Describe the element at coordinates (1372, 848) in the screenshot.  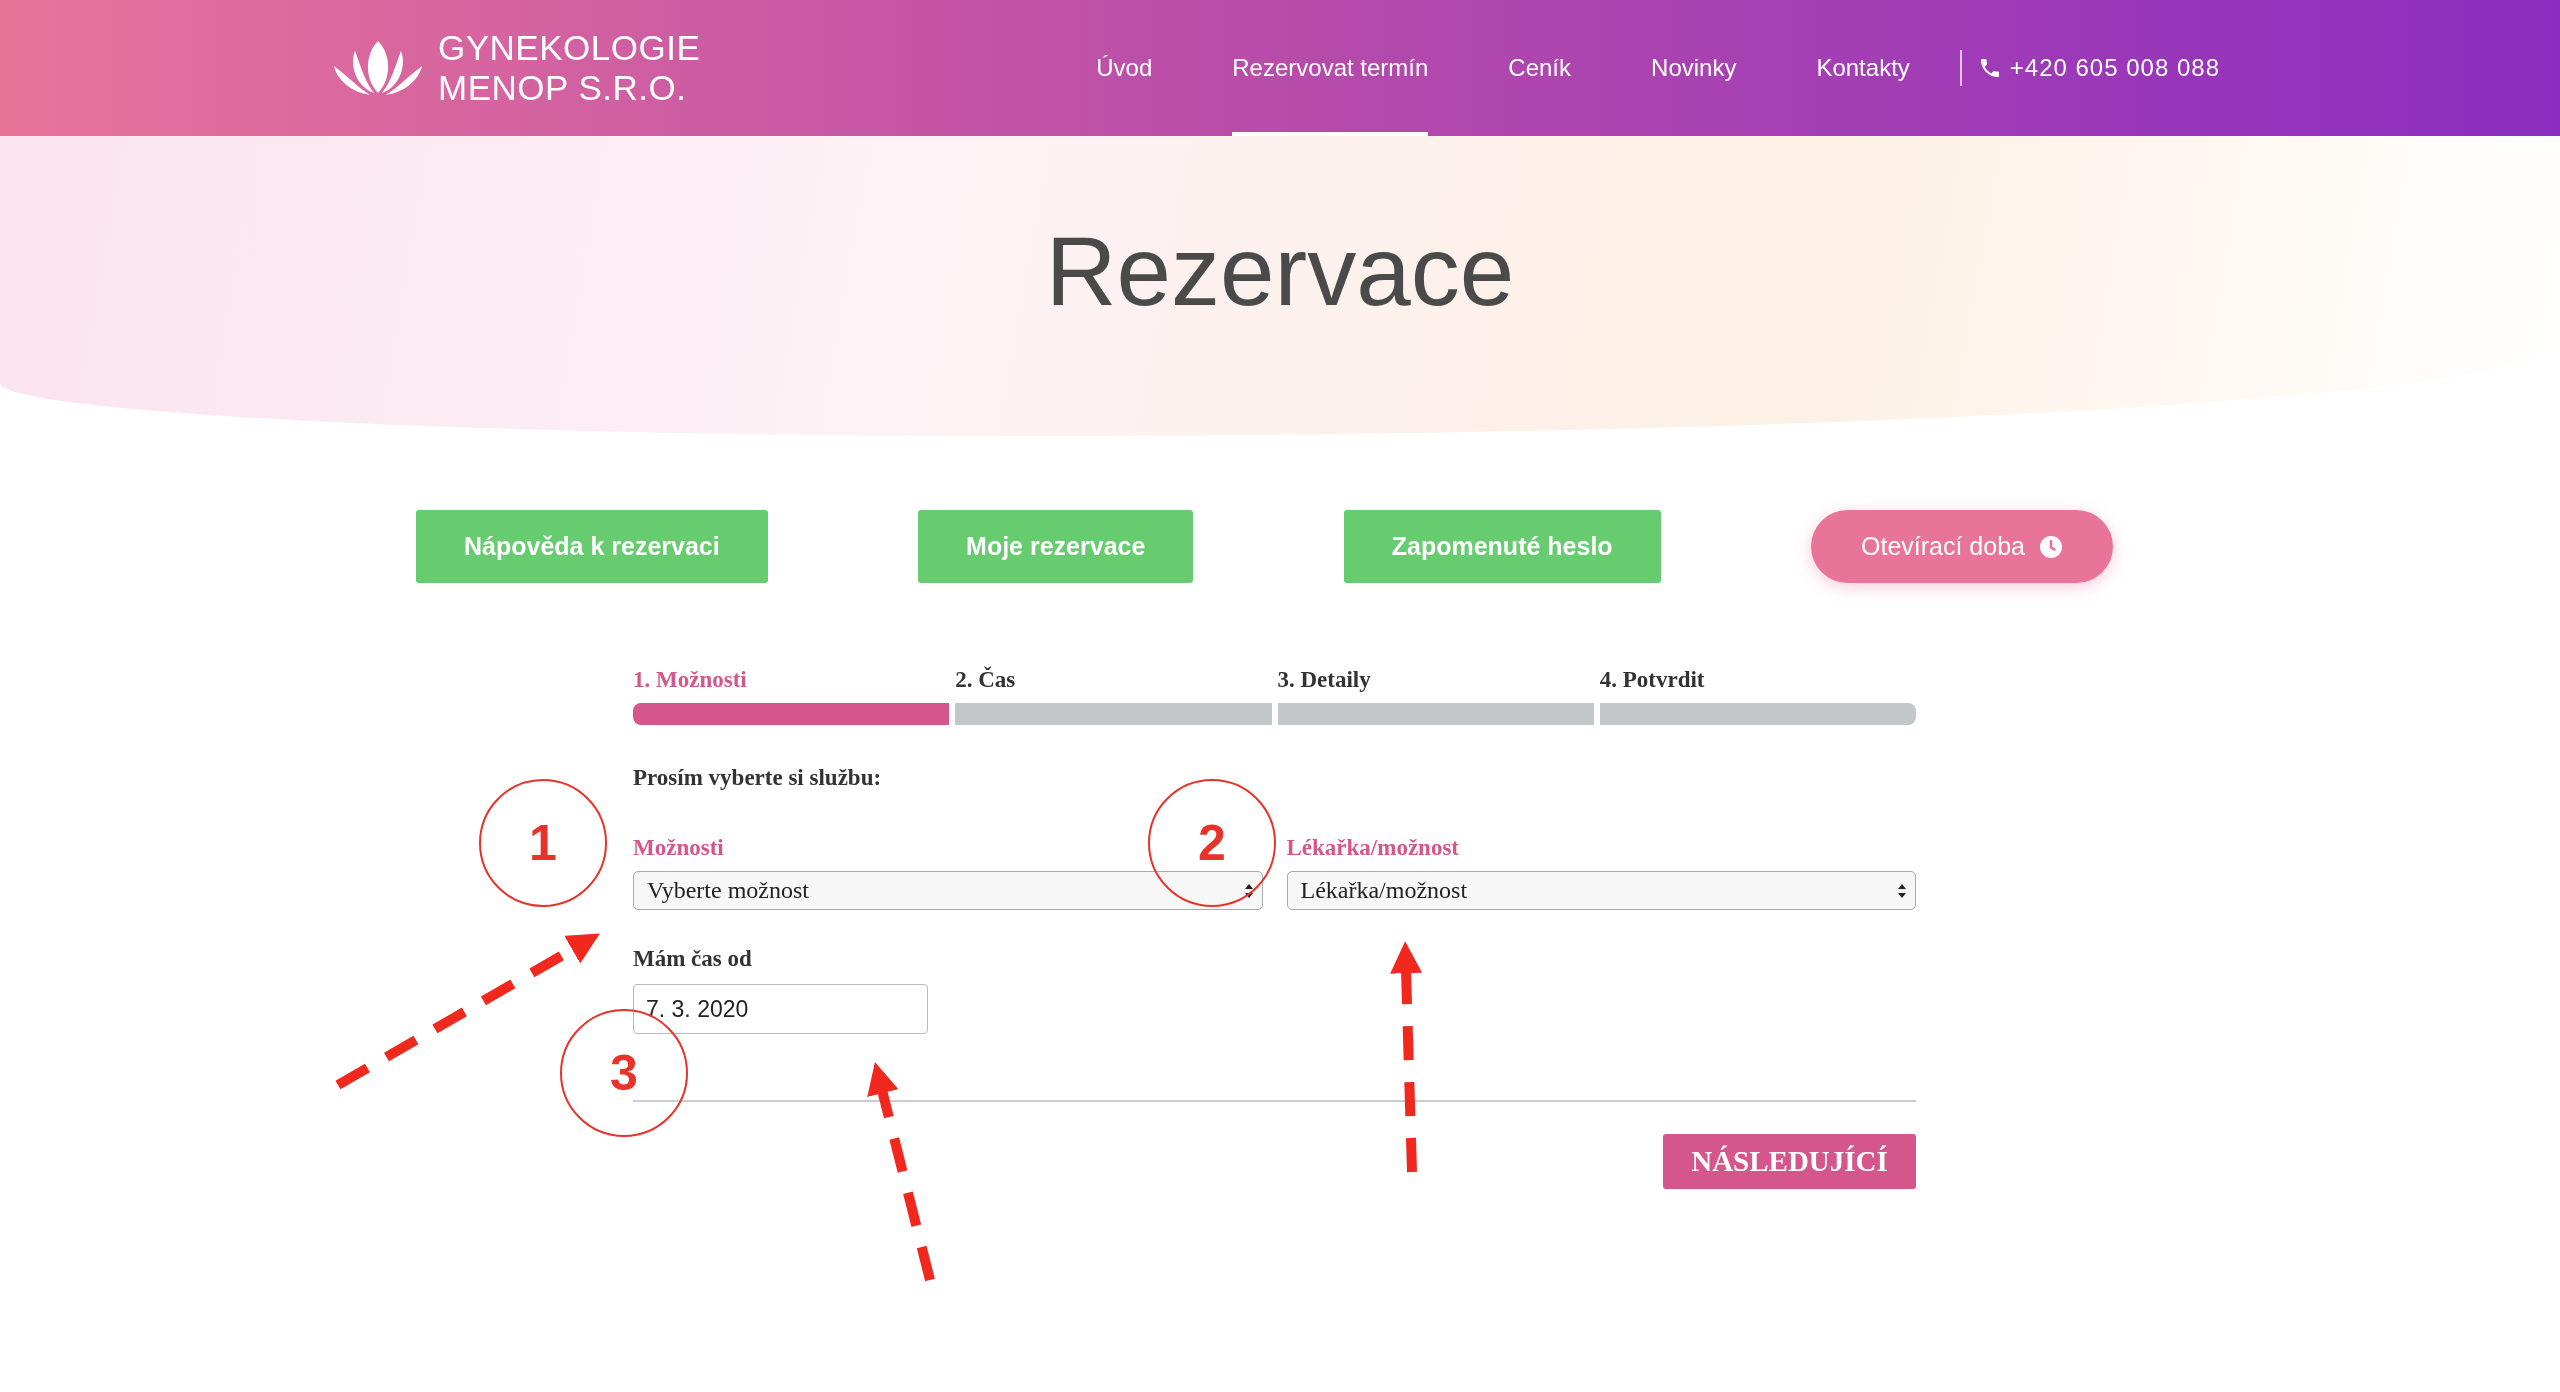
I see `field-label: Lékařka/možnost` at that location.